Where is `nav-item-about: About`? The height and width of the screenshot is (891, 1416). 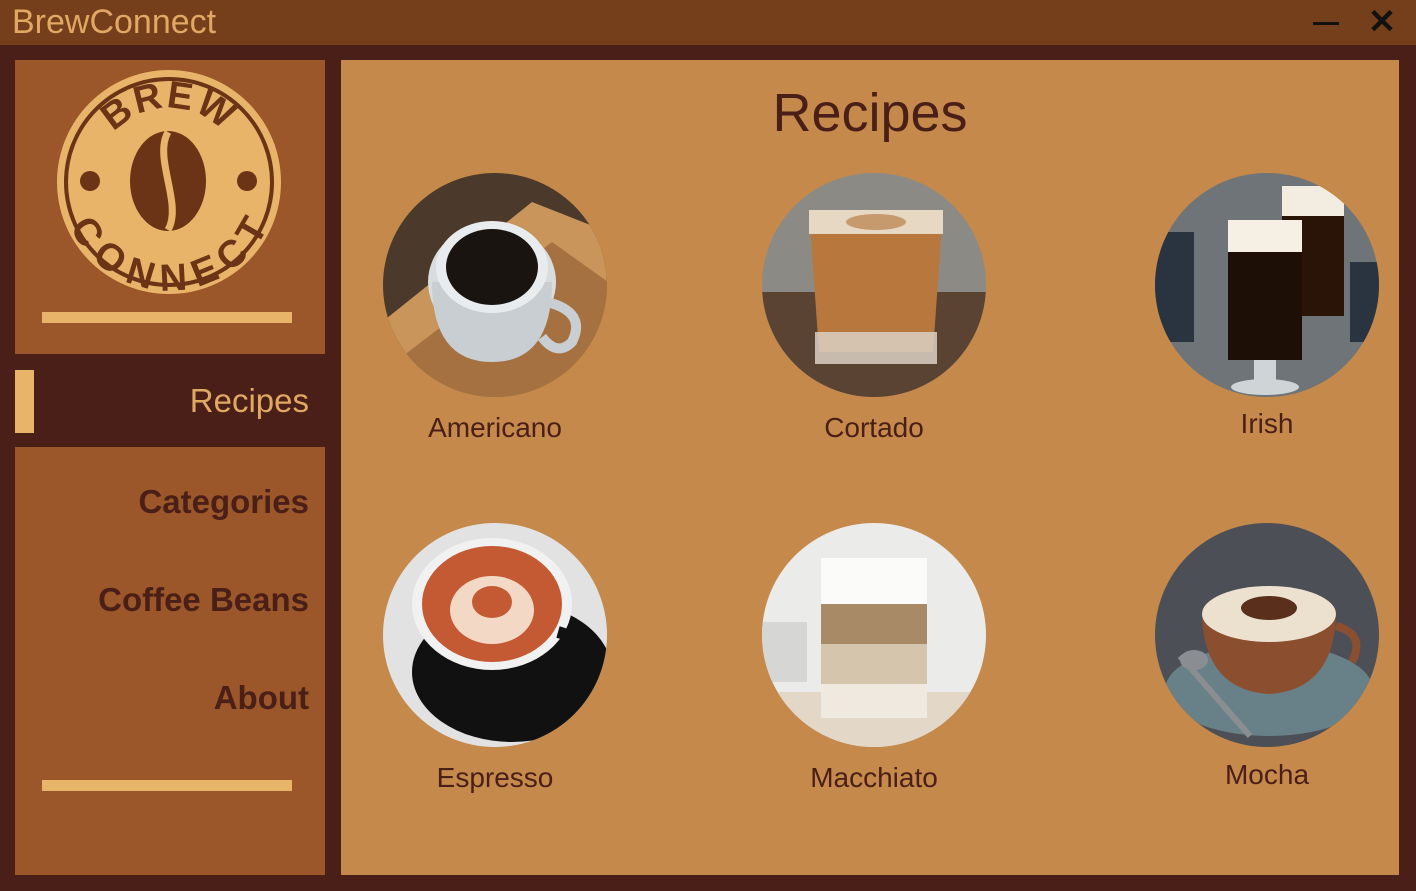
nav-item-about: About is located at coordinates (261, 698).